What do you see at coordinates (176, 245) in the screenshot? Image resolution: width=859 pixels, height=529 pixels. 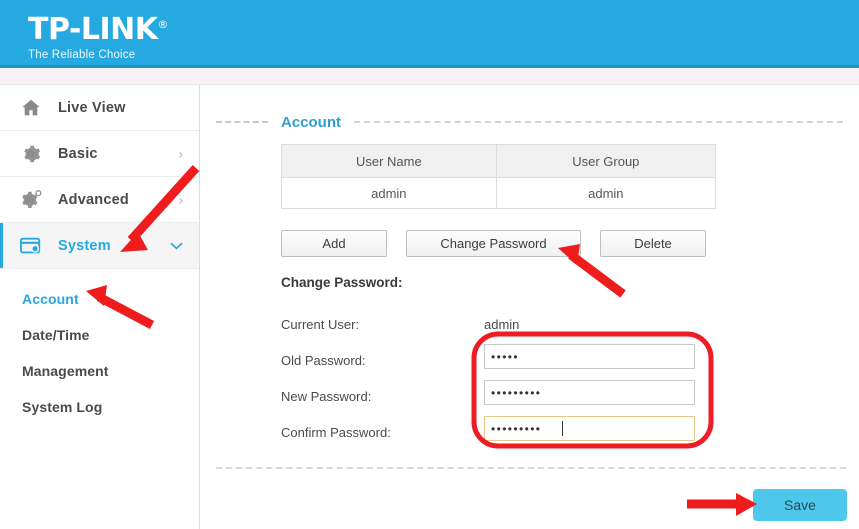 I see `chevron-down-icon-system` at bounding box center [176, 245].